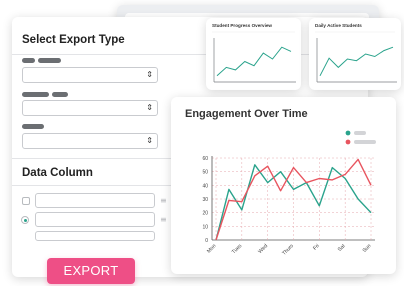  I want to click on mini-chart-title: Daily Active Students, so click(338, 25).